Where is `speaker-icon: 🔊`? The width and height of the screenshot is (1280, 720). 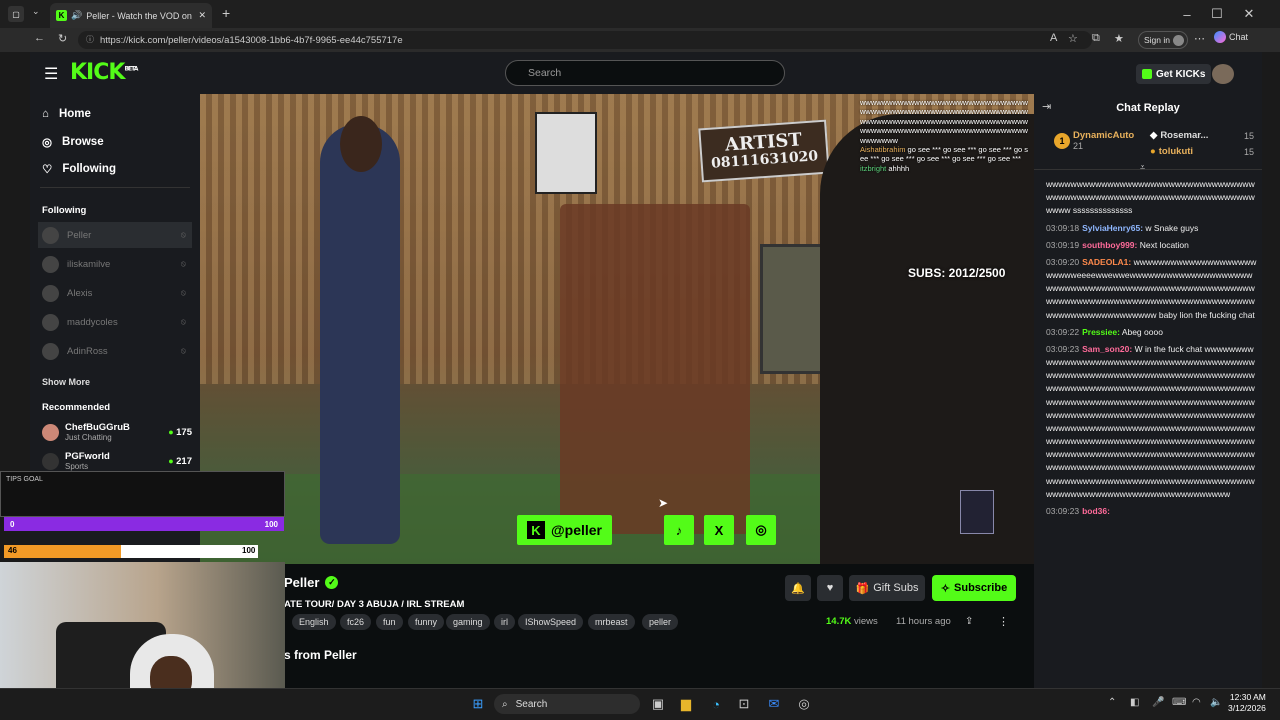 speaker-icon: 🔊 is located at coordinates (76, 15).